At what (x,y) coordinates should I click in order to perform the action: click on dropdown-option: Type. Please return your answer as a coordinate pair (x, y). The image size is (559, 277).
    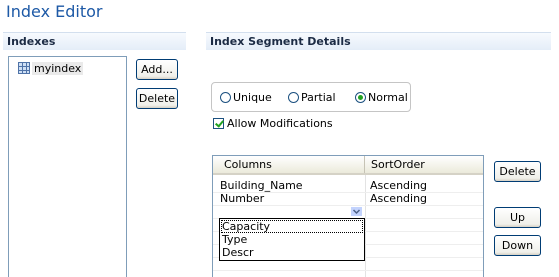
    Looking at the image, I should click on (234, 239).